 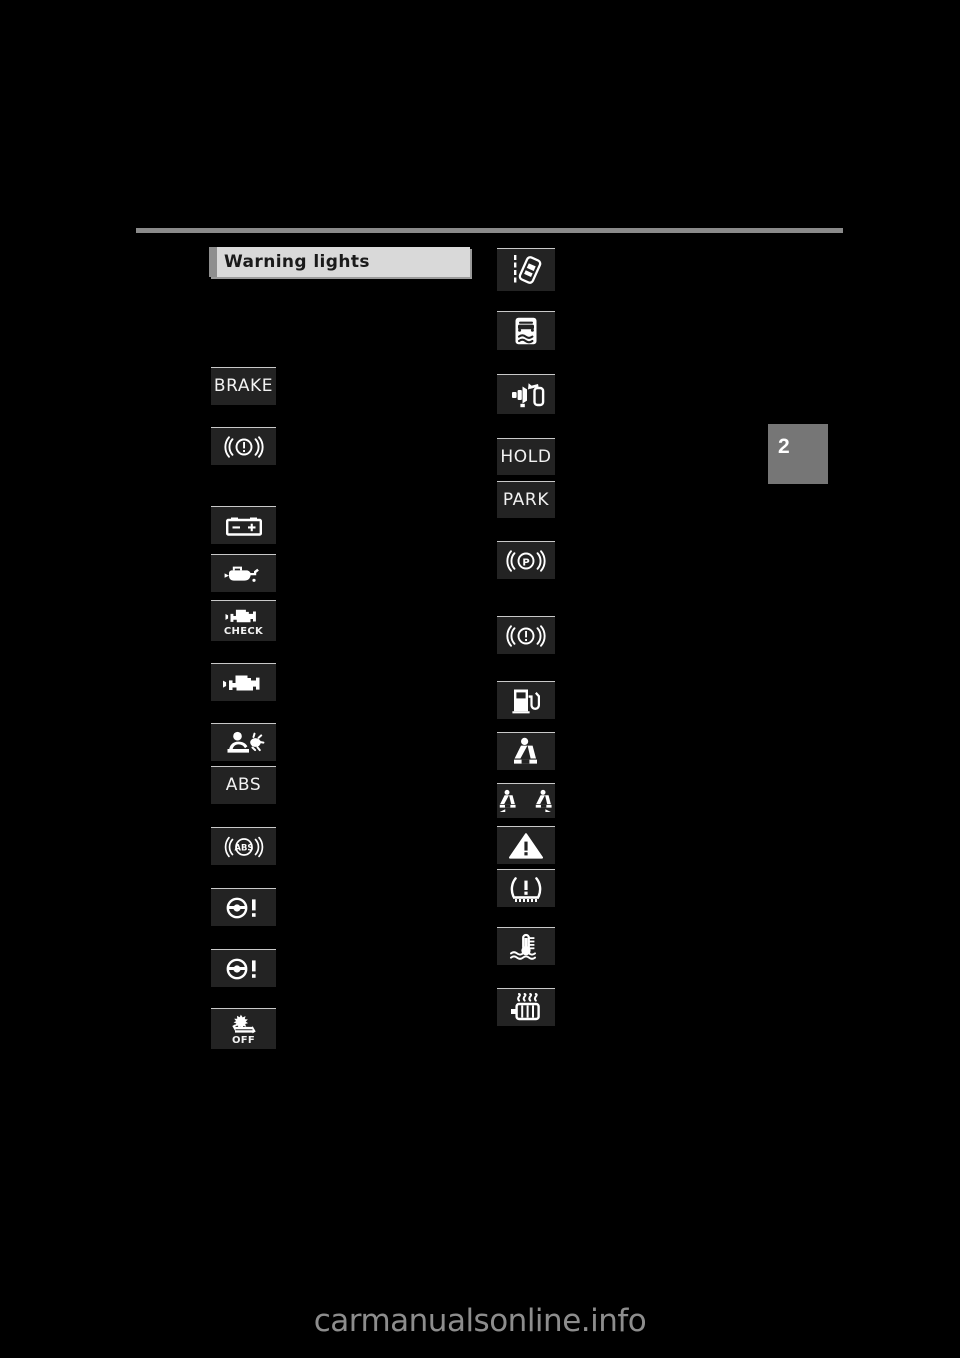 I want to click on driving-support-system-warning-icon, so click(x=526, y=394).